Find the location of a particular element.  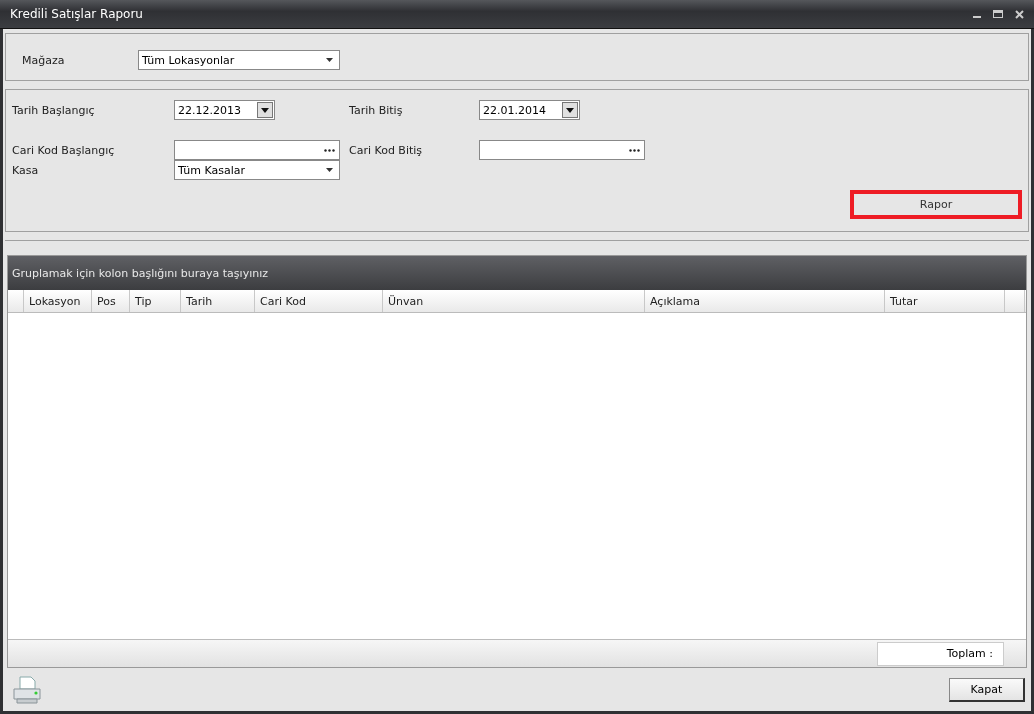

date-field: 22.12.2013 is located at coordinates (224, 110).